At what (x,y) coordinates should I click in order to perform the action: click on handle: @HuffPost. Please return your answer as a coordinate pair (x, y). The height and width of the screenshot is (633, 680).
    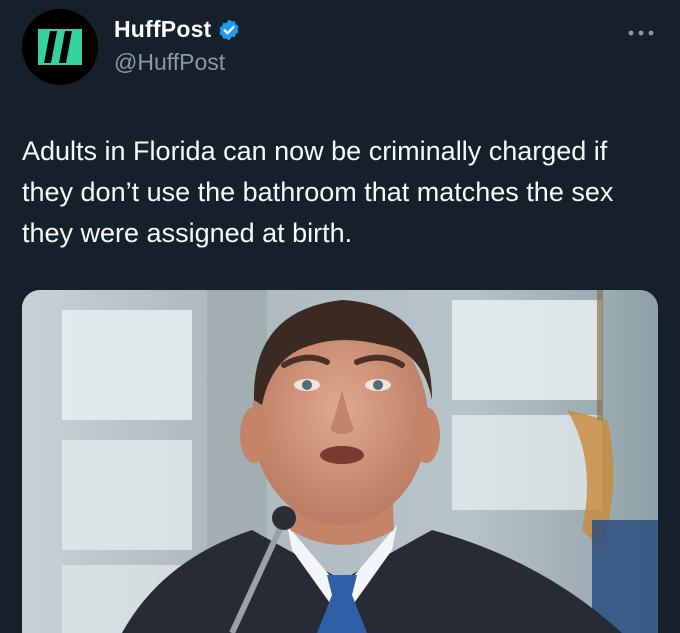
    Looking at the image, I should click on (169, 62).